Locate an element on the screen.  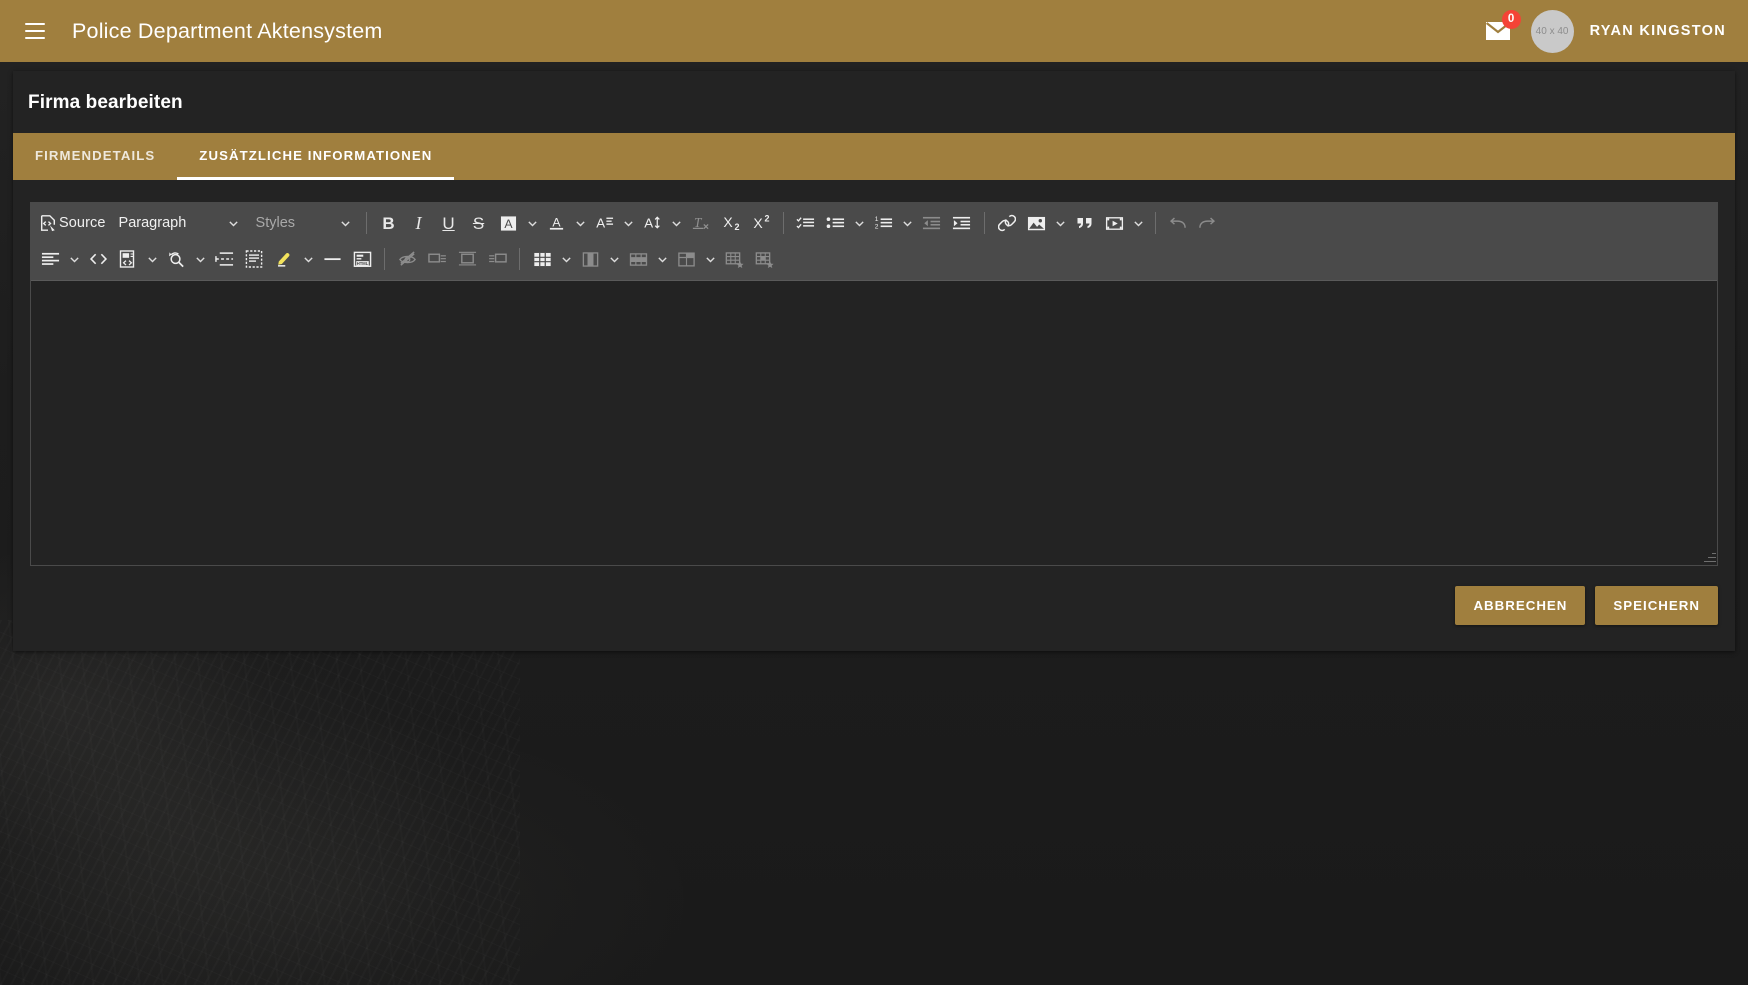
svg-text: T is located at coordinates (698, 222).